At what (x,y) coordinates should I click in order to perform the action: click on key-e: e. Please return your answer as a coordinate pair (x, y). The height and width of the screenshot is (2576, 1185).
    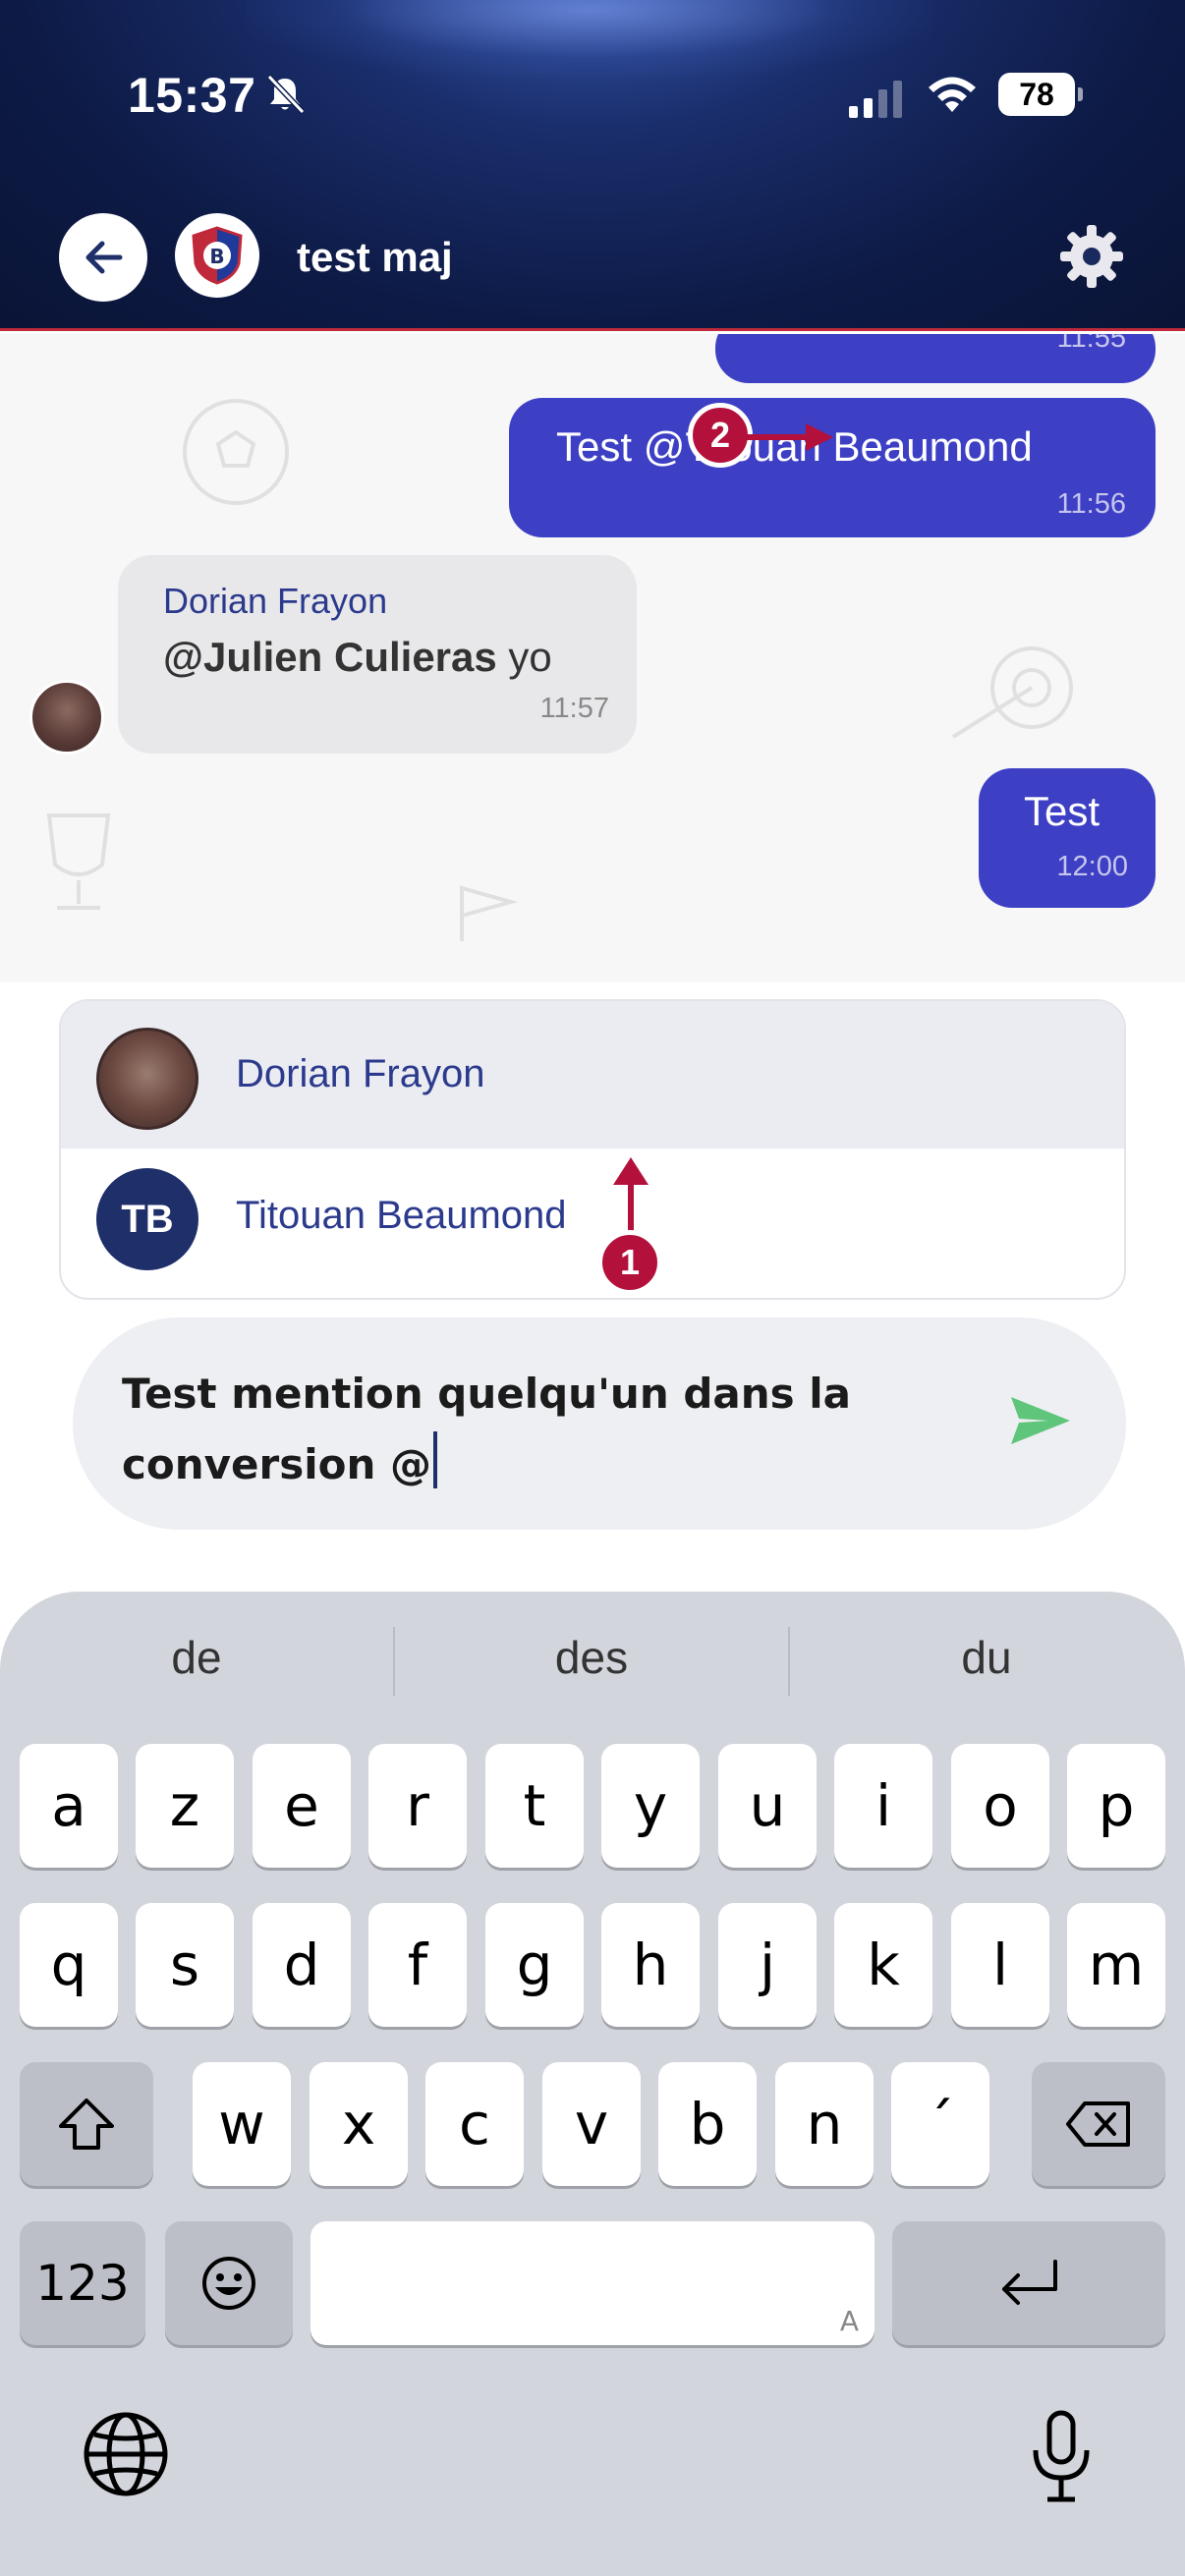
    Looking at the image, I should click on (302, 1806).